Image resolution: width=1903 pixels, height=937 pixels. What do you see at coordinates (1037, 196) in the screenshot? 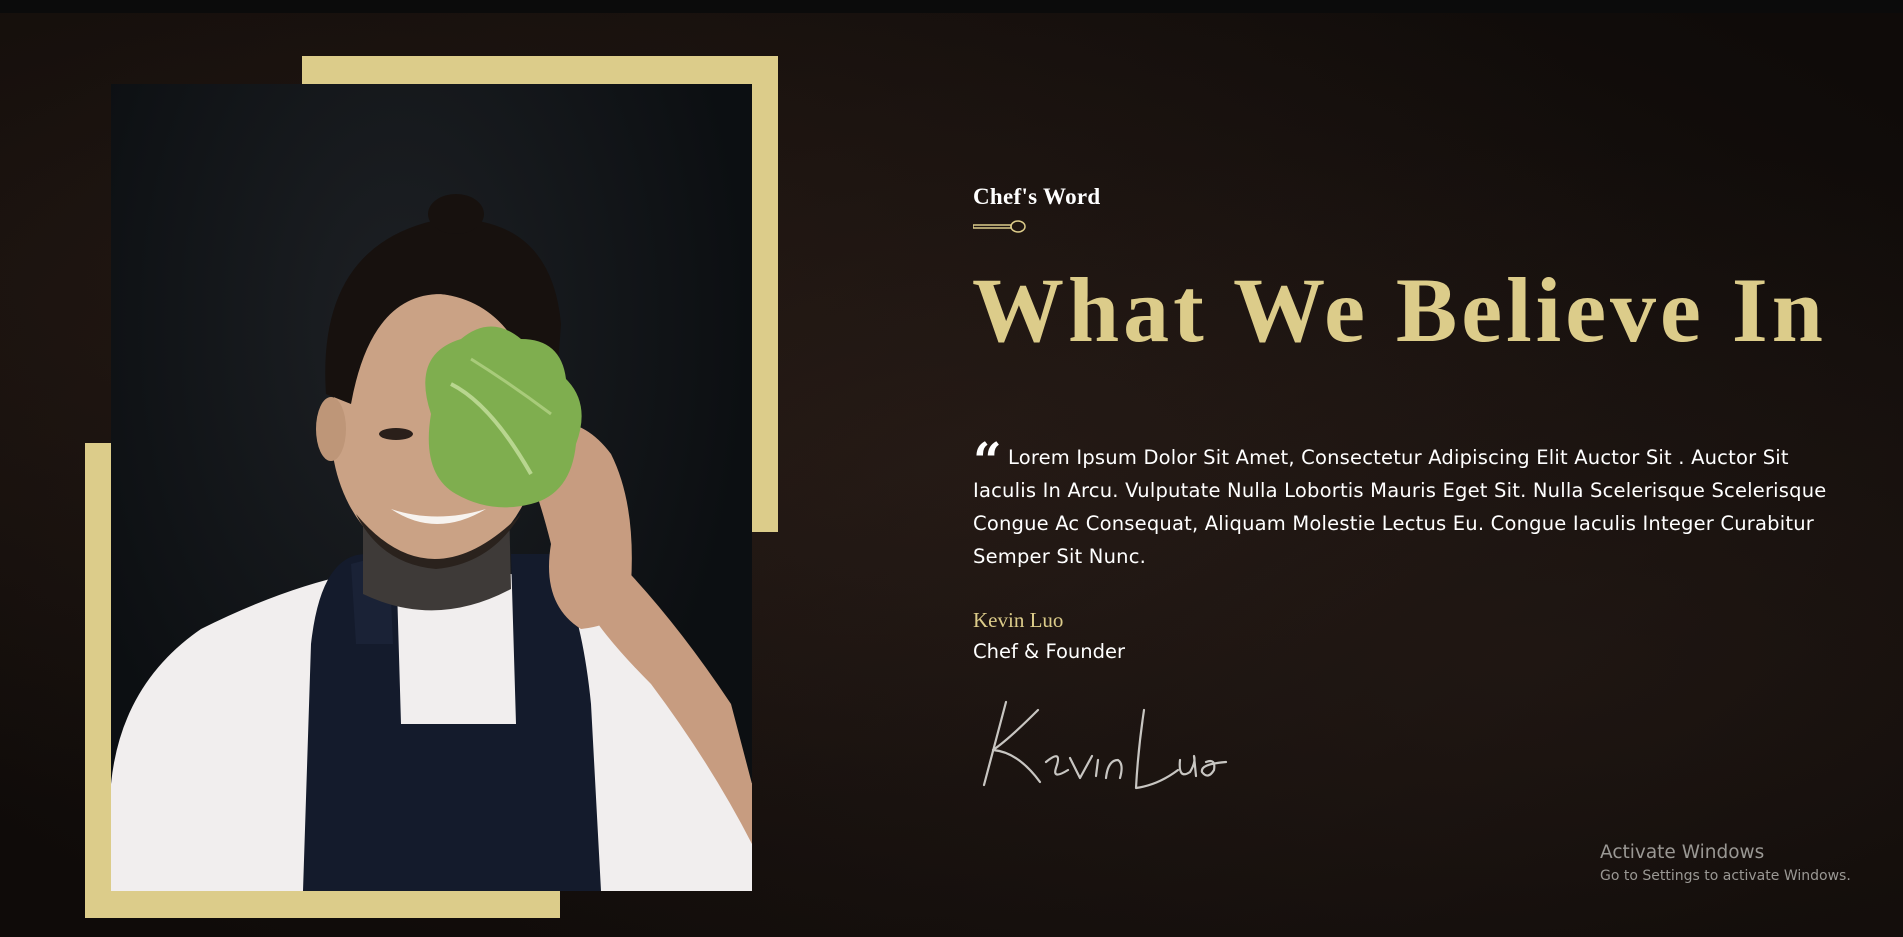
I see `section-eyebrow: Chef's Word` at bounding box center [1037, 196].